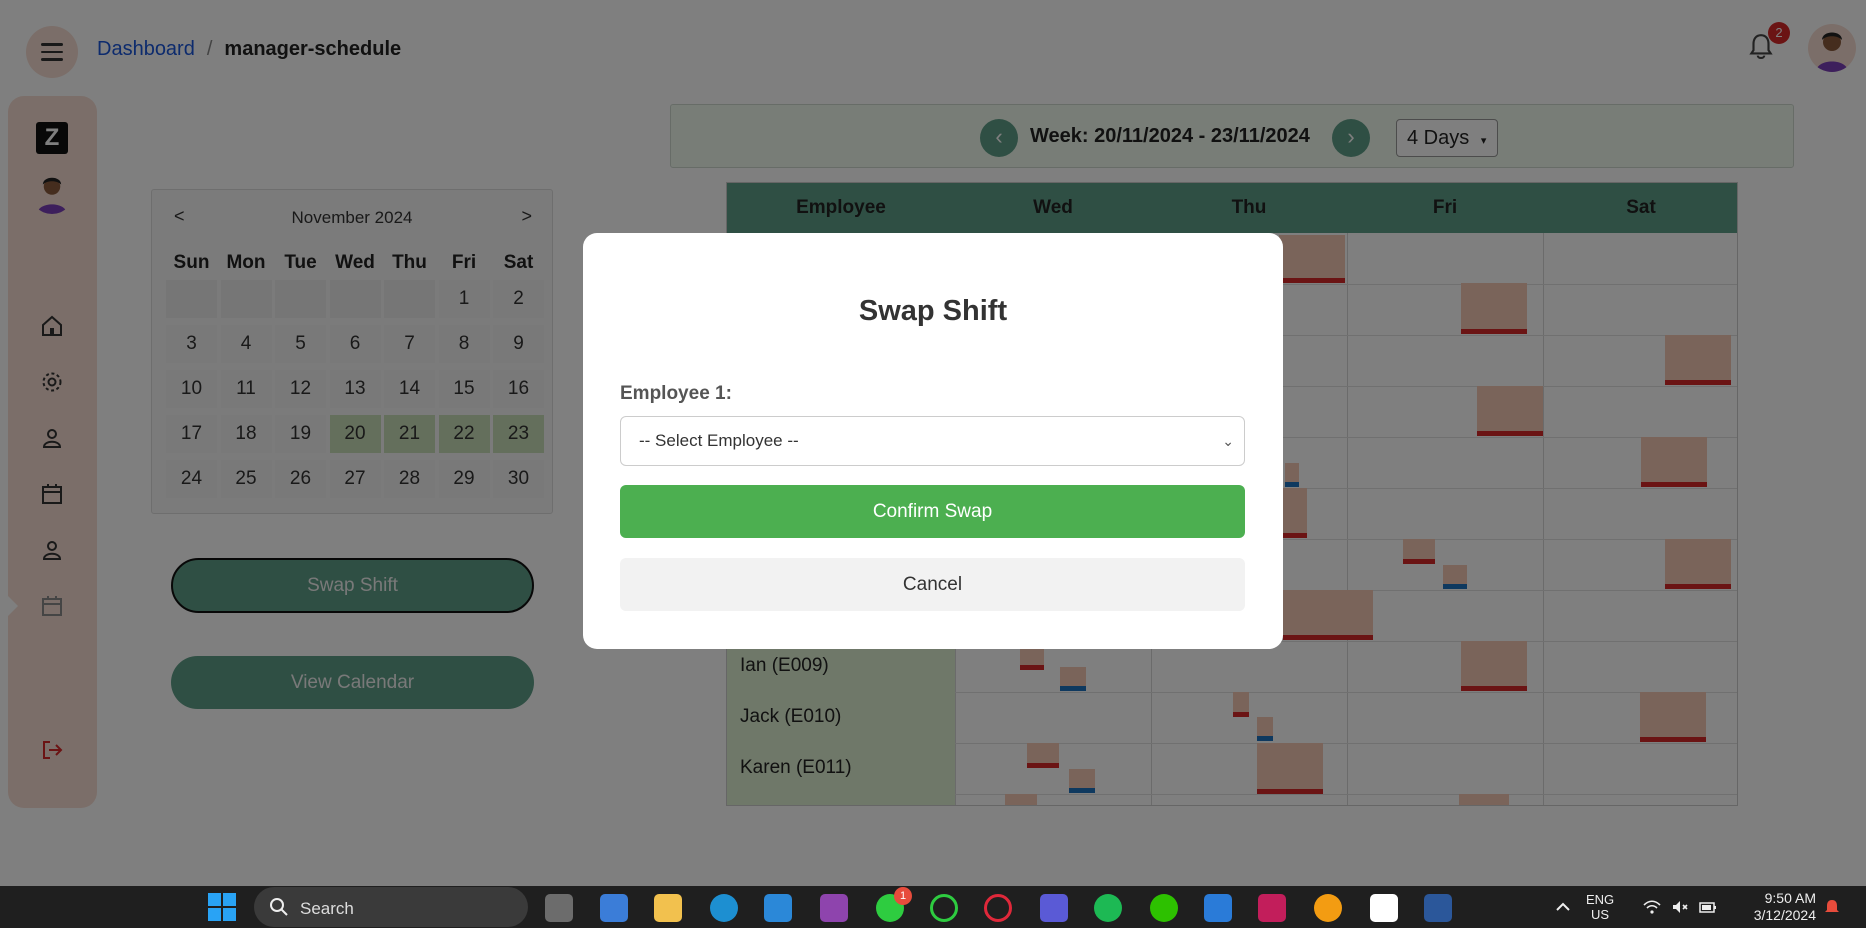 The image size is (1866, 928). What do you see at coordinates (1272, 908) in the screenshot?
I see `intellij-icon` at bounding box center [1272, 908].